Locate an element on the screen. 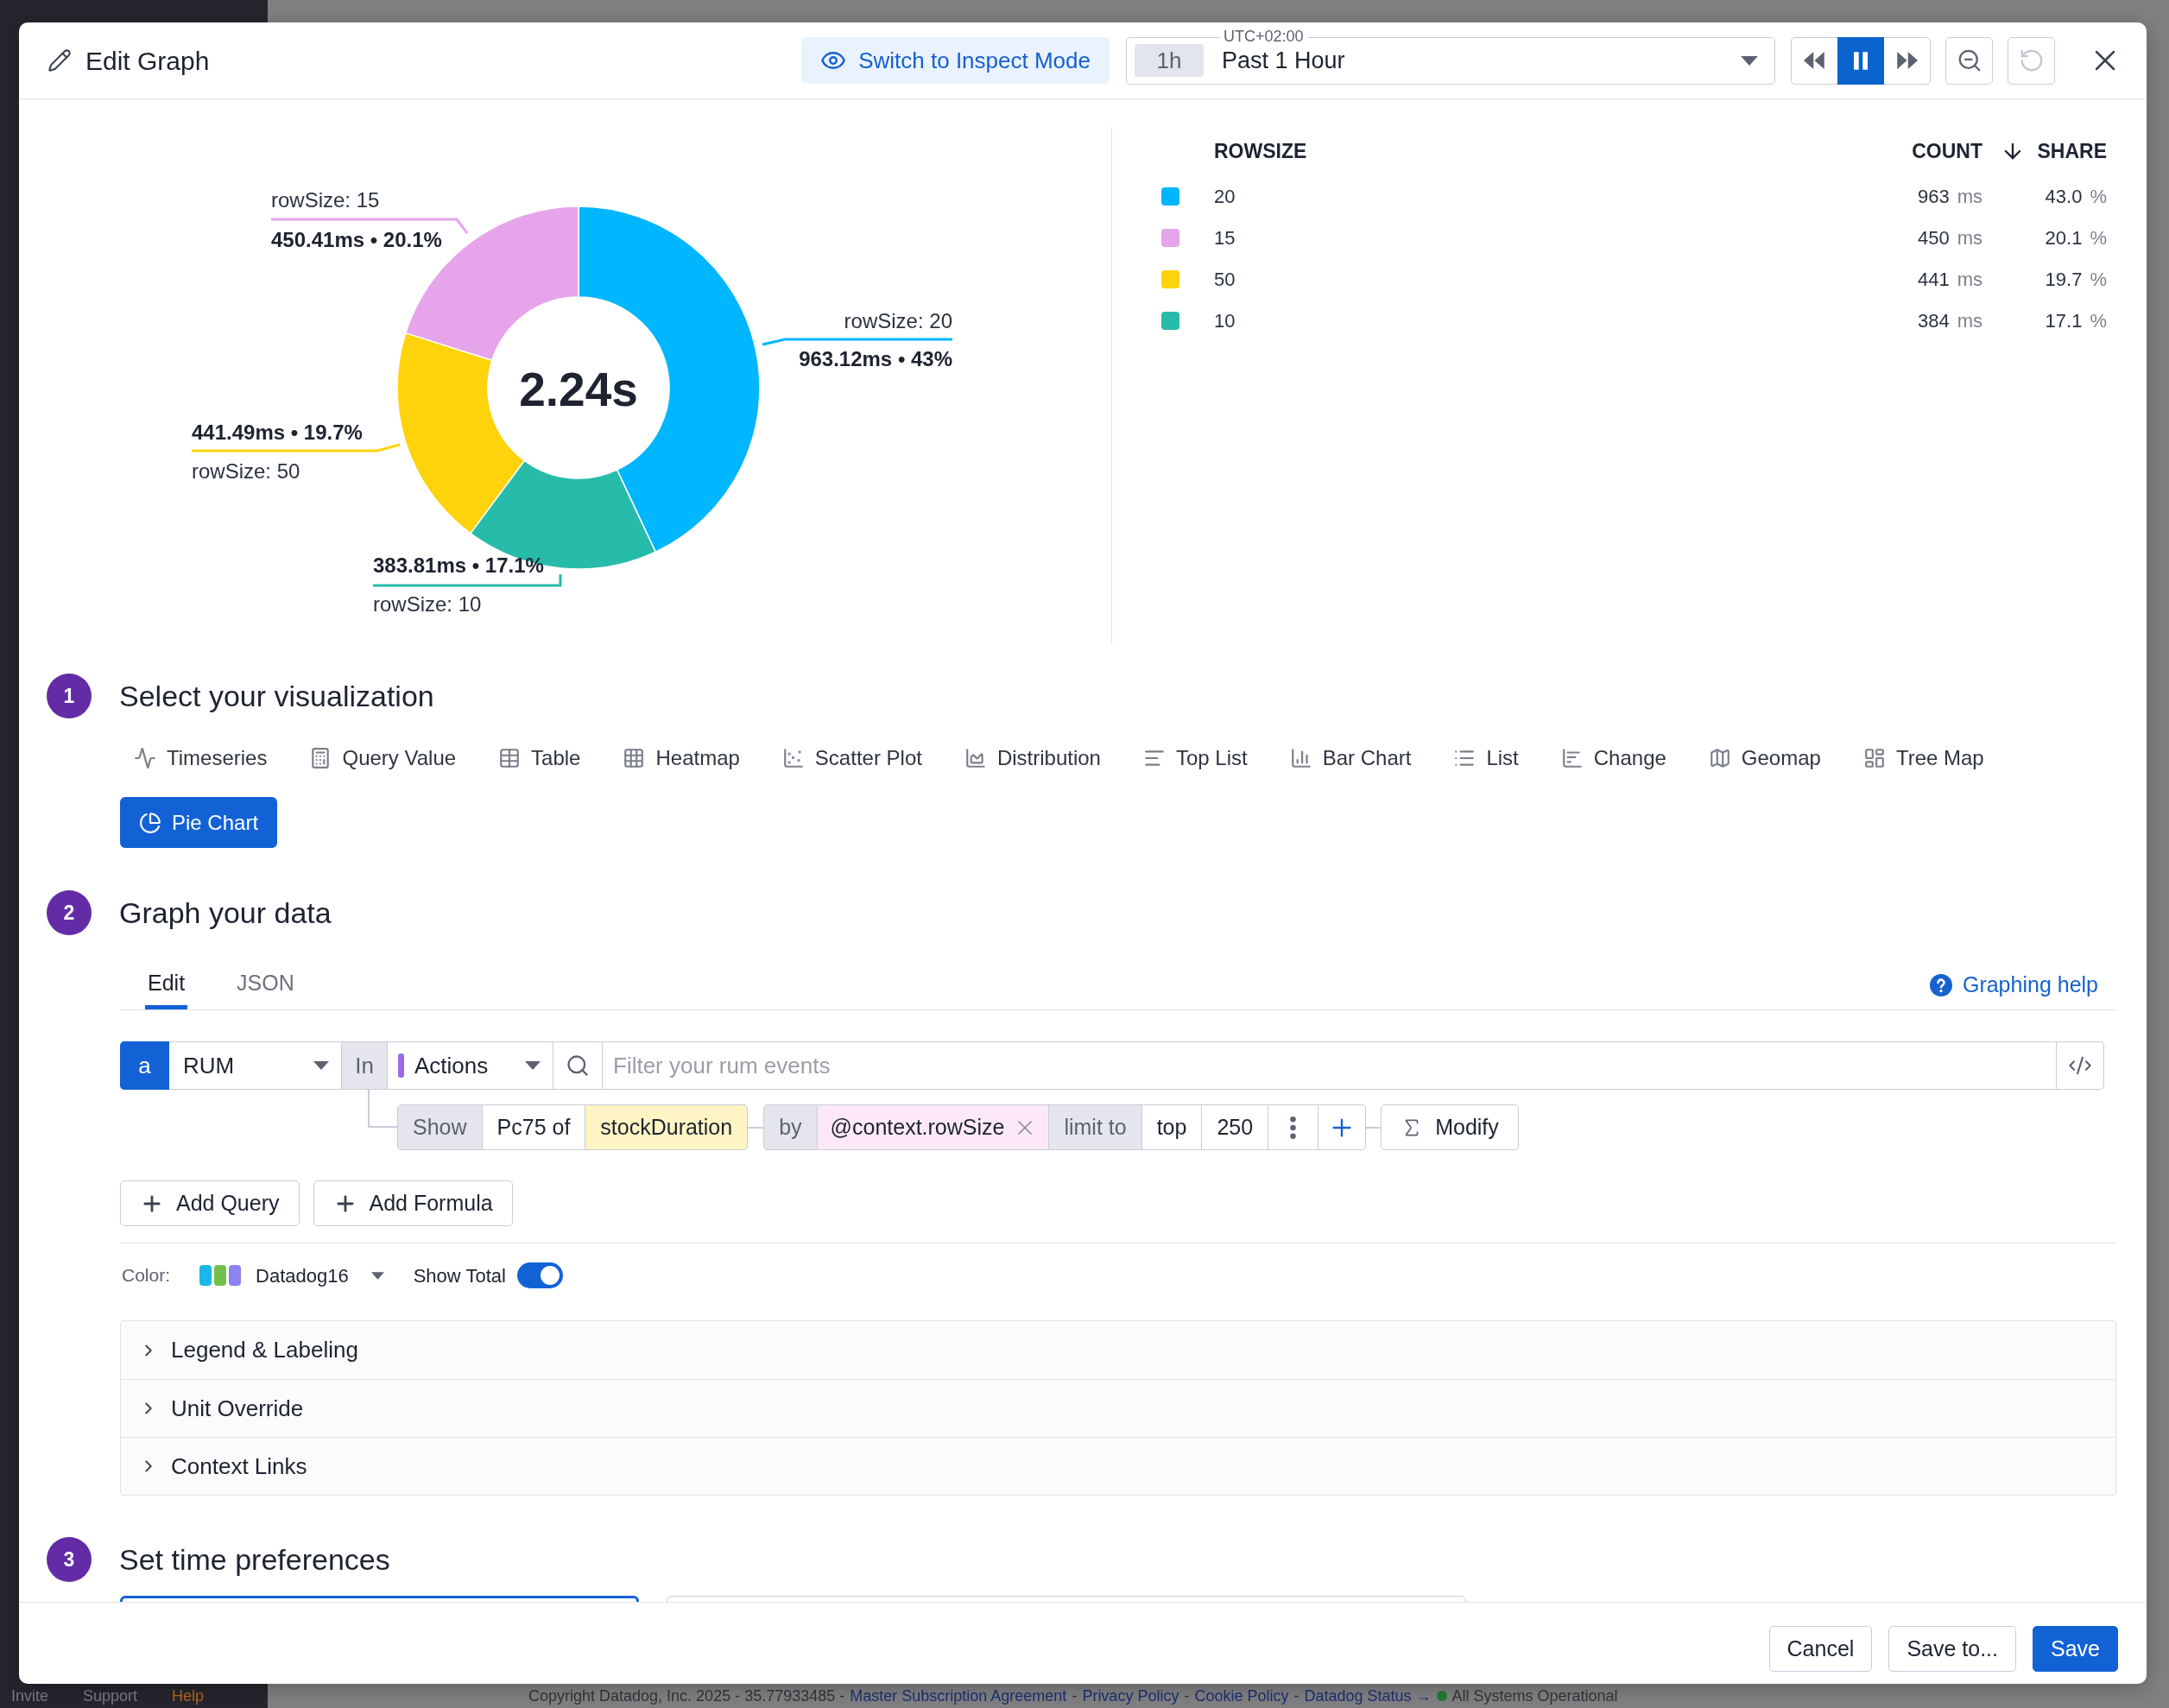 The width and height of the screenshot is (2169, 1708). legend-count: 384 is located at coordinates (1934, 320).